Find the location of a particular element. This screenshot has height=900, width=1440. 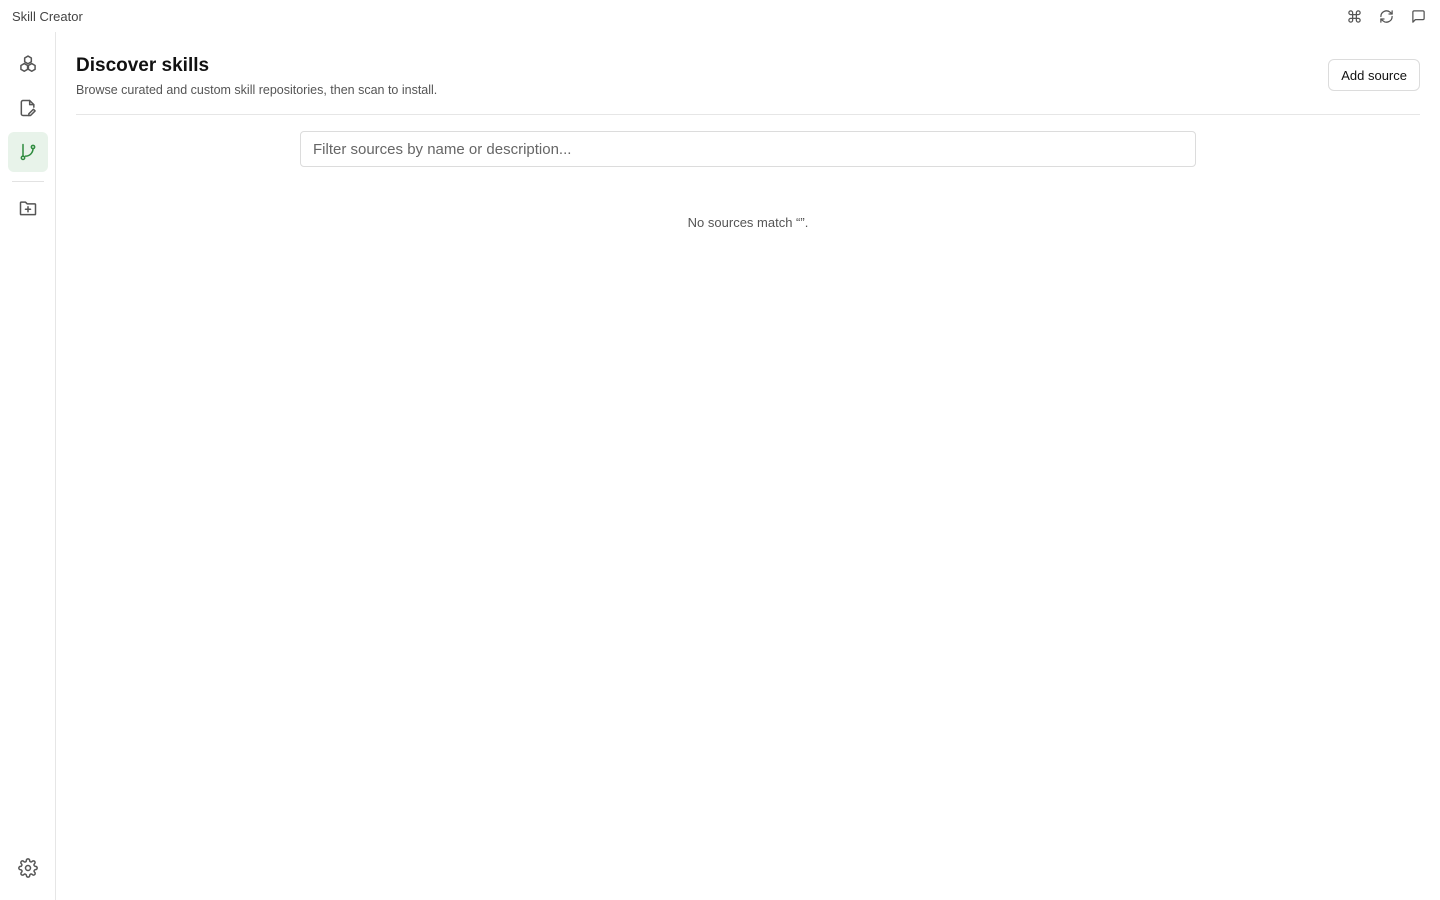

feedback-button is located at coordinates (1418, 16).